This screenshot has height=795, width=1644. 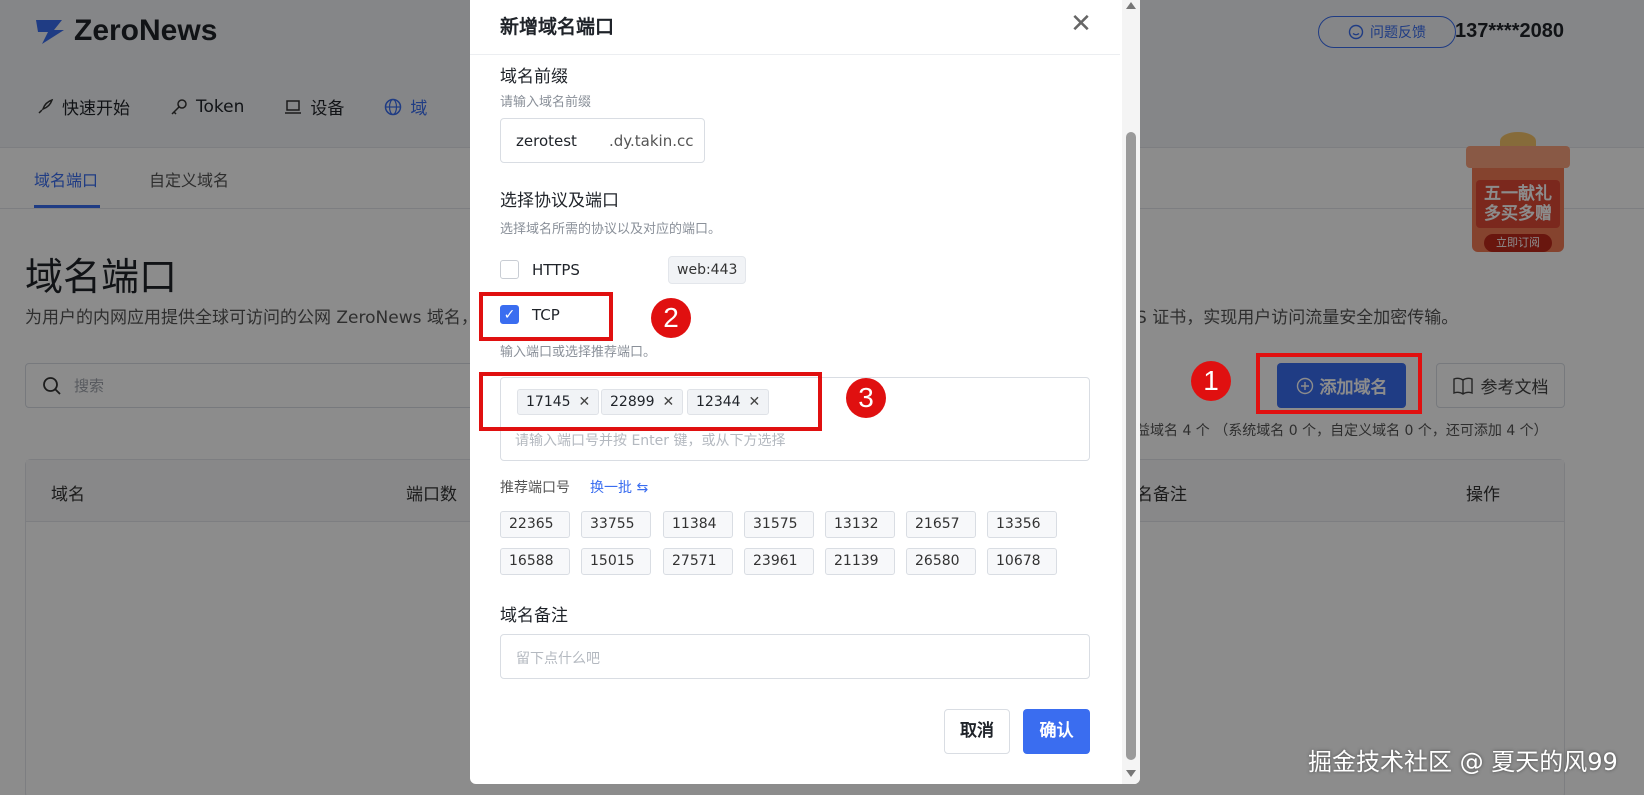 What do you see at coordinates (616, 524) in the screenshot?
I see `recommended-port: 33755` at bounding box center [616, 524].